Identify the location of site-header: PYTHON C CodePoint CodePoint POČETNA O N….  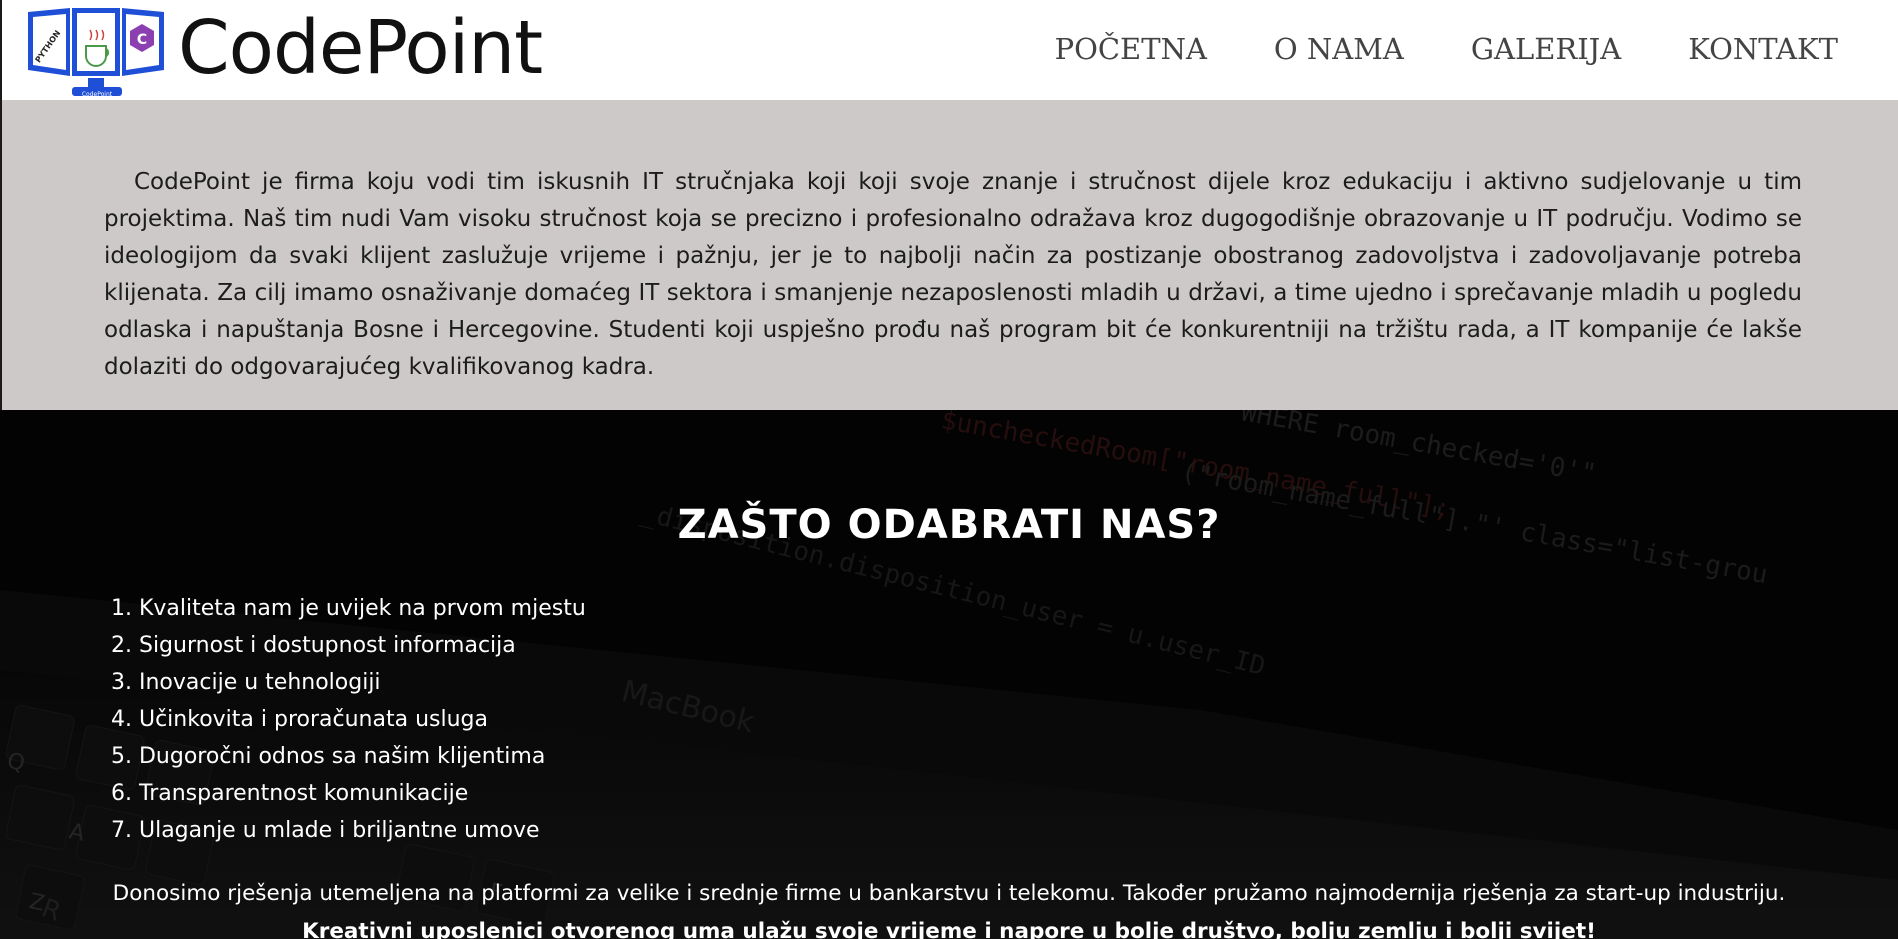
(949, 50).